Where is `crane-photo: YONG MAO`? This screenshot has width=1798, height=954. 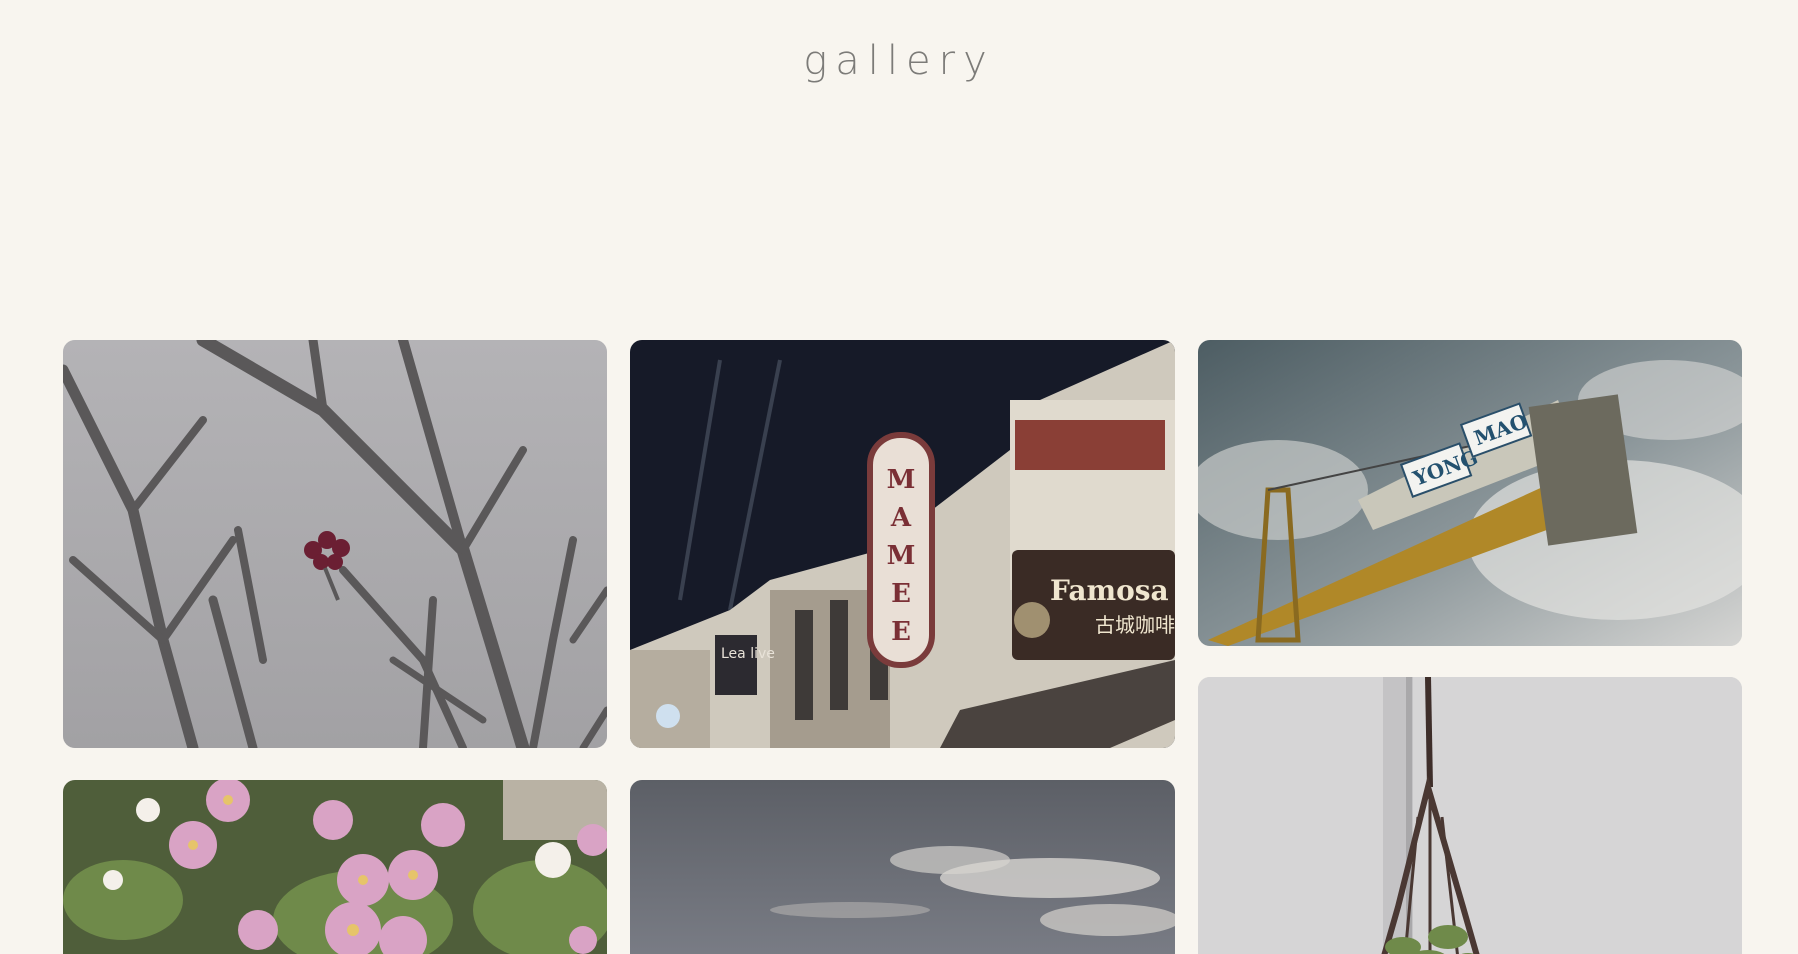 crane-photo: YONG MAO is located at coordinates (1470, 493).